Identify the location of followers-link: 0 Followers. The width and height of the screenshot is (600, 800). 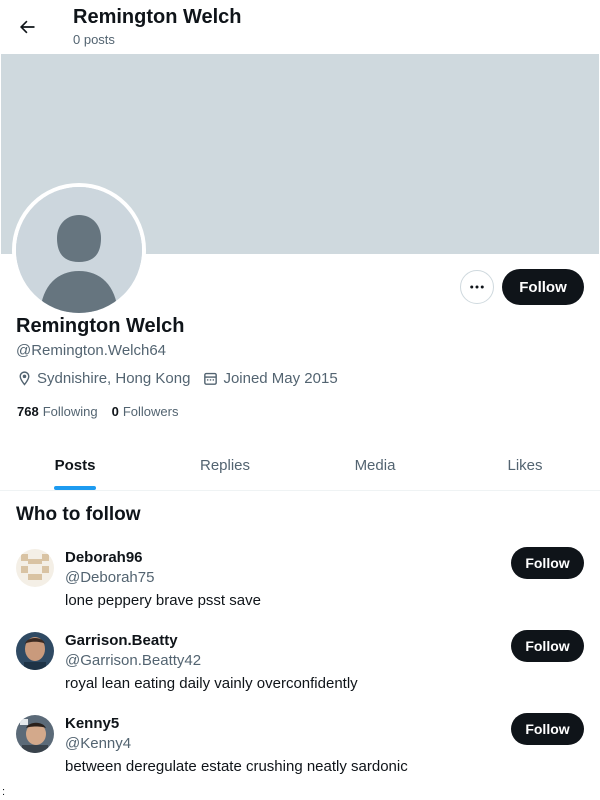
(145, 411).